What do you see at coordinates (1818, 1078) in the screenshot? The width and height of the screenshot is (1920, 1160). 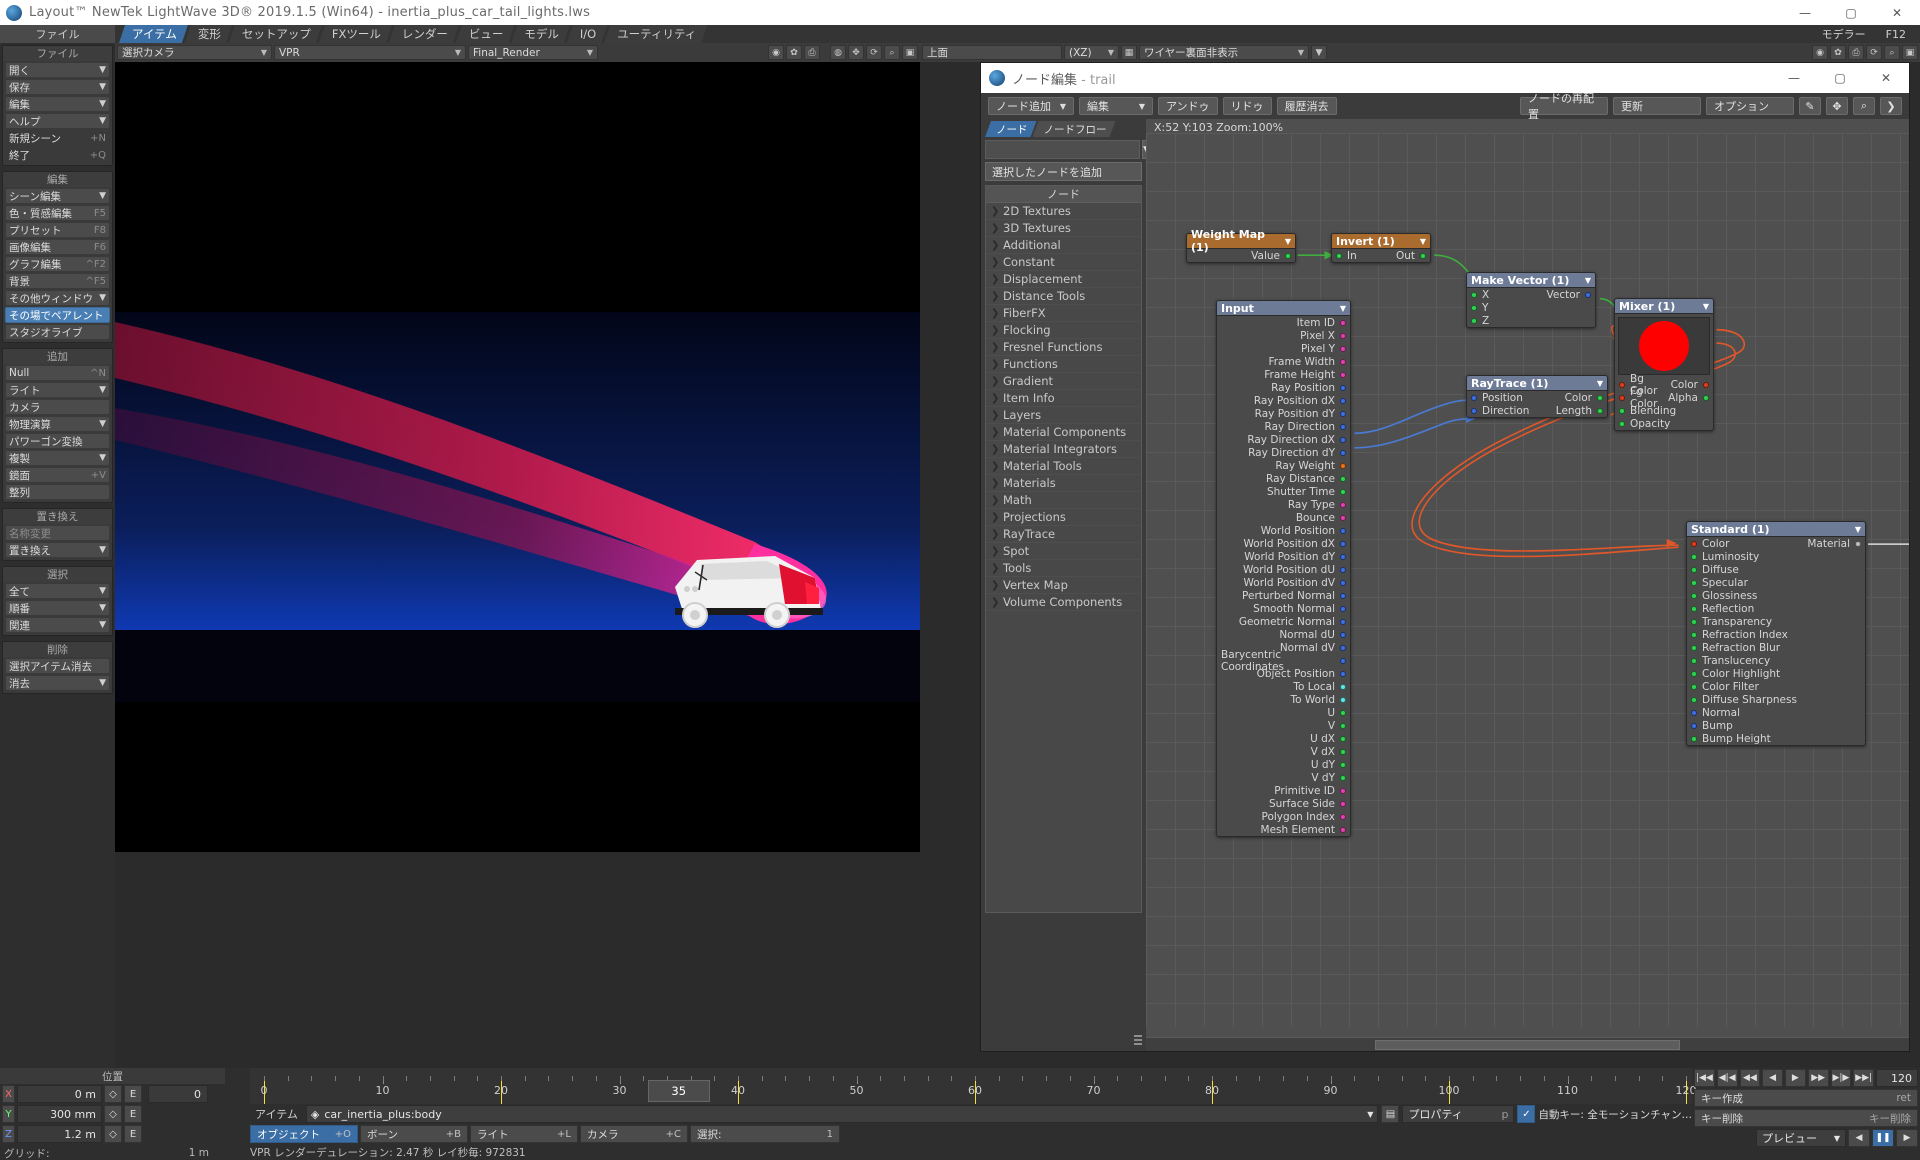 I see `step-forward-icon: ▶▶` at bounding box center [1818, 1078].